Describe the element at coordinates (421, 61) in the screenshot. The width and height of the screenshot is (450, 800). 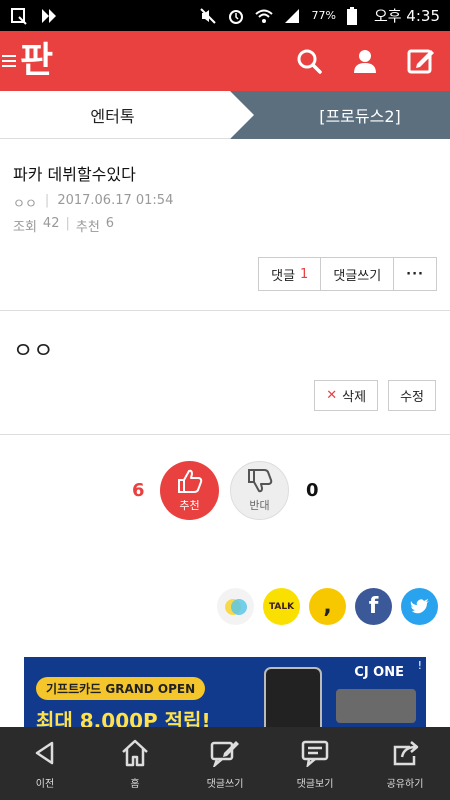
I see `write-icon` at that location.